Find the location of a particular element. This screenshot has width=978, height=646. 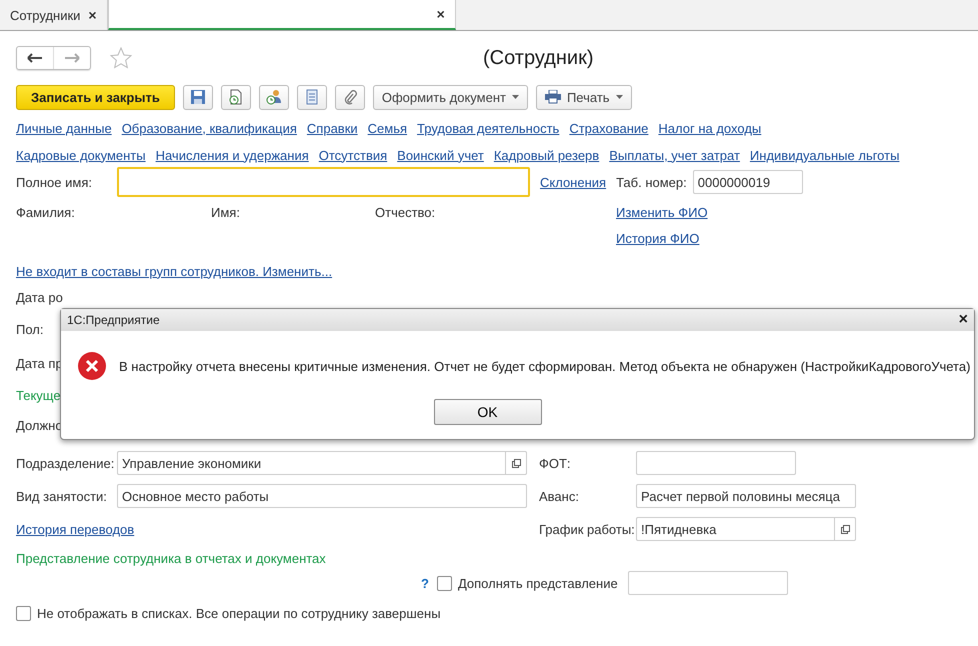

full-name-field is located at coordinates (323, 182).